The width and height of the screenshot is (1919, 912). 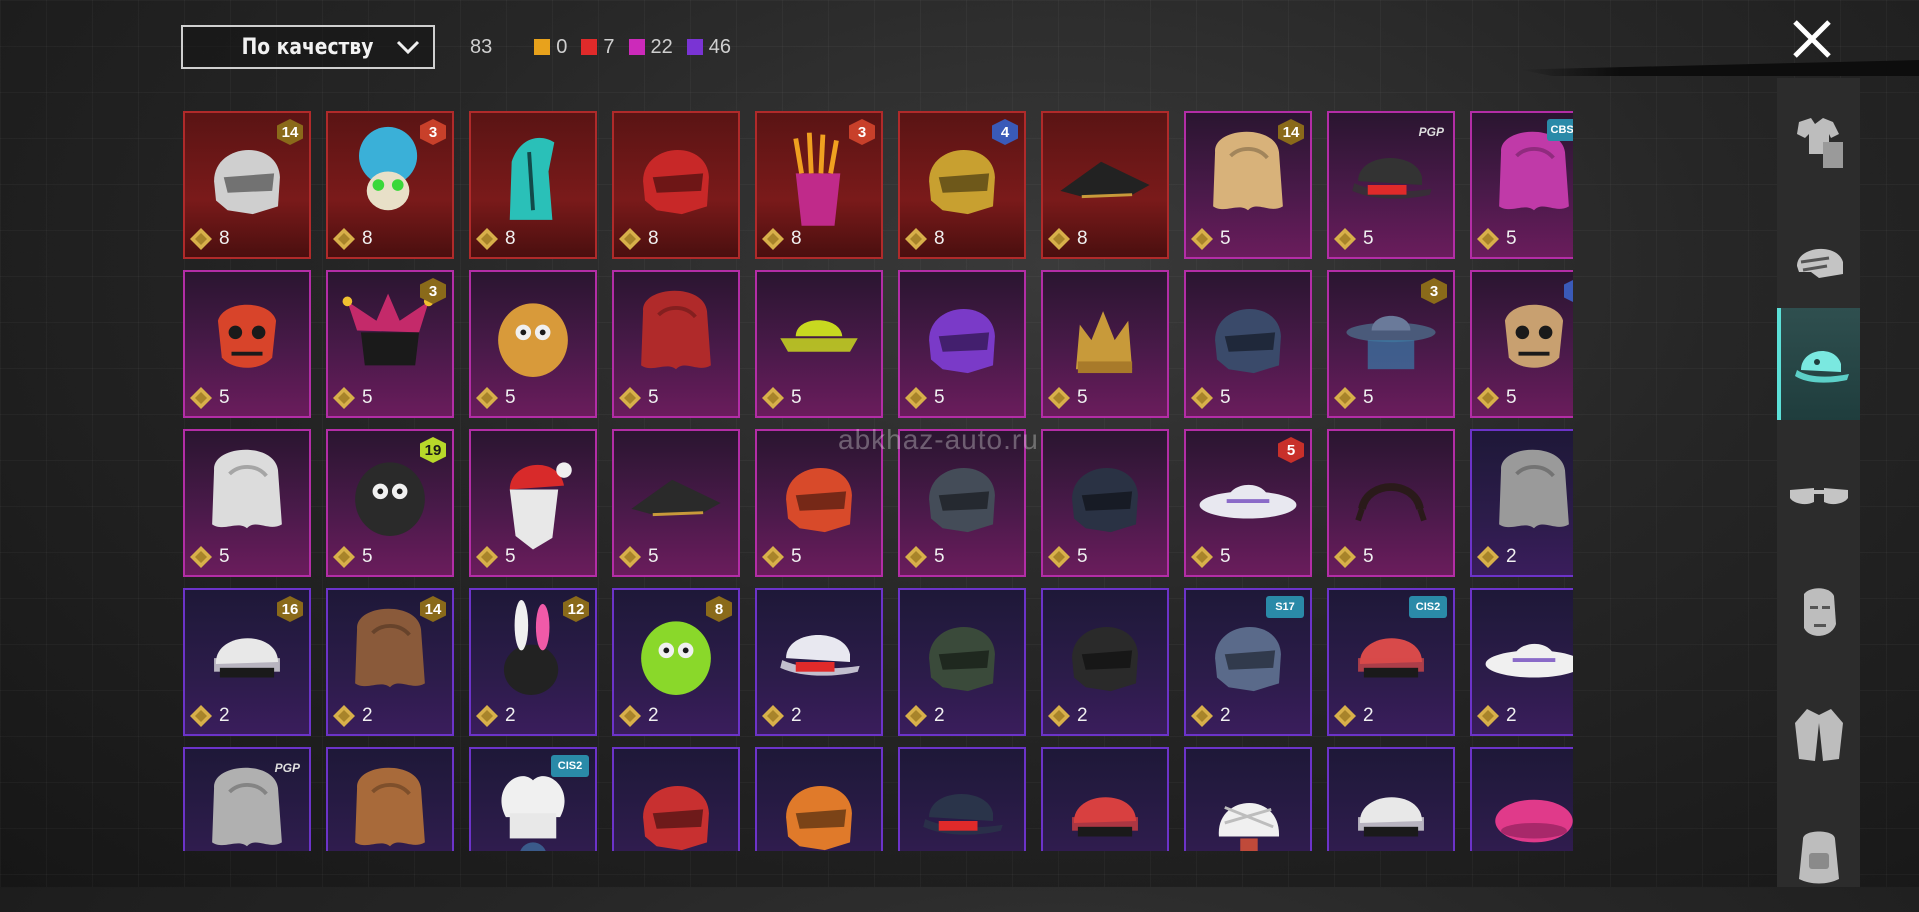 I want to click on item-card-navy-cap, so click(x=962, y=799).